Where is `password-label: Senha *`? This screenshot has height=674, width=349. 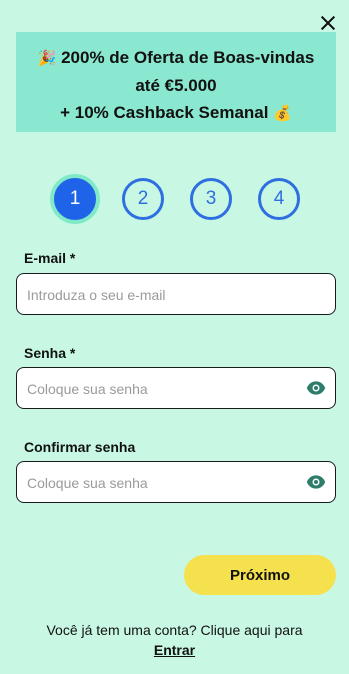 password-label: Senha * is located at coordinates (50, 353).